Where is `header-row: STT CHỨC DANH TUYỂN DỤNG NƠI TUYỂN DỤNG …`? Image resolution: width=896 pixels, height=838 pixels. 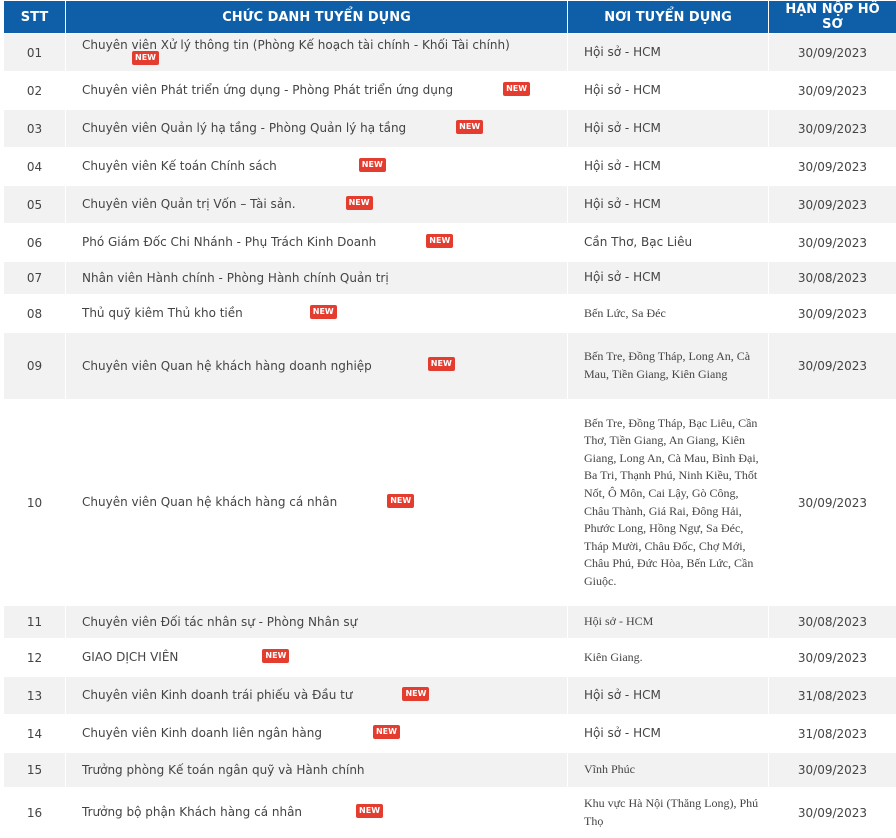
header-row: STT CHỨC DANH TUYỂN DỤNG NƠI TUYỂN DỤNG … is located at coordinates (449, 17).